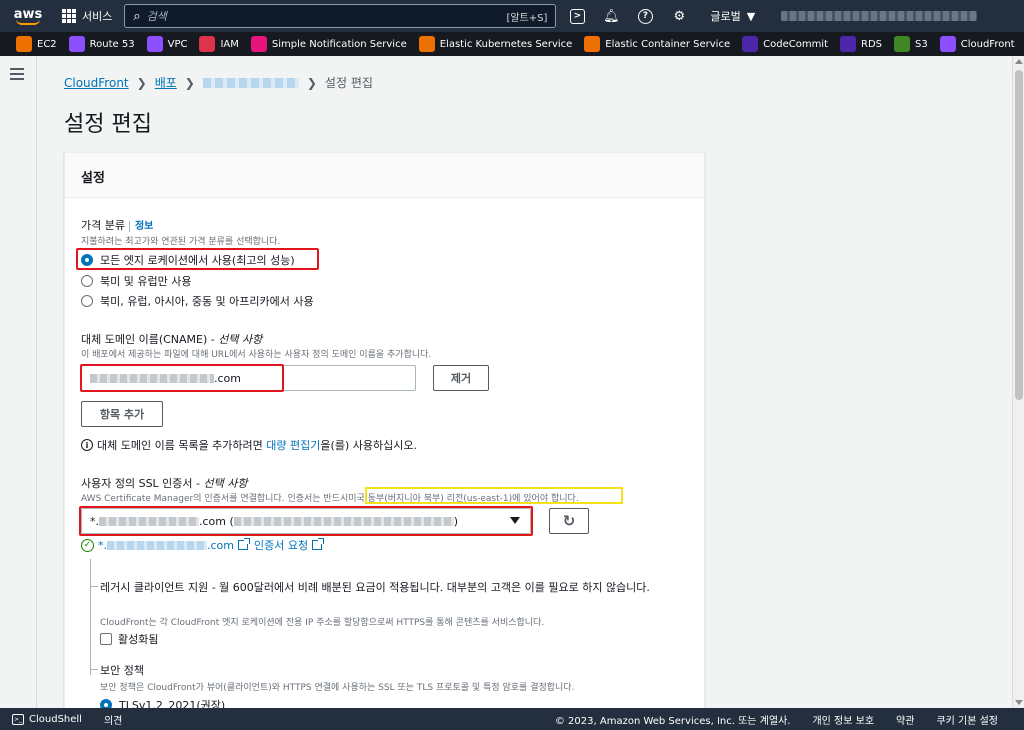  What do you see at coordinates (181, 242) in the screenshot?
I see `price-class-desc: 지불하려는 최고가와 연관된 가격 분류를 선택합니다.` at bounding box center [181, 242].